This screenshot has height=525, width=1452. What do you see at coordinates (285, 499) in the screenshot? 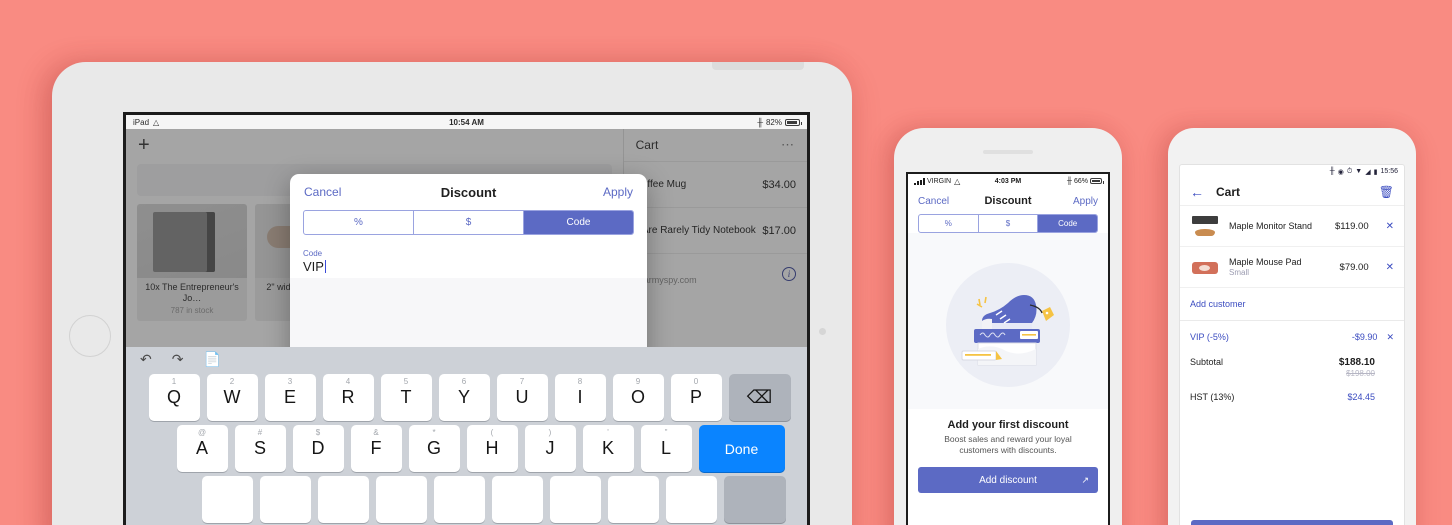
I see `key-x` at bounding box center [285, 499].